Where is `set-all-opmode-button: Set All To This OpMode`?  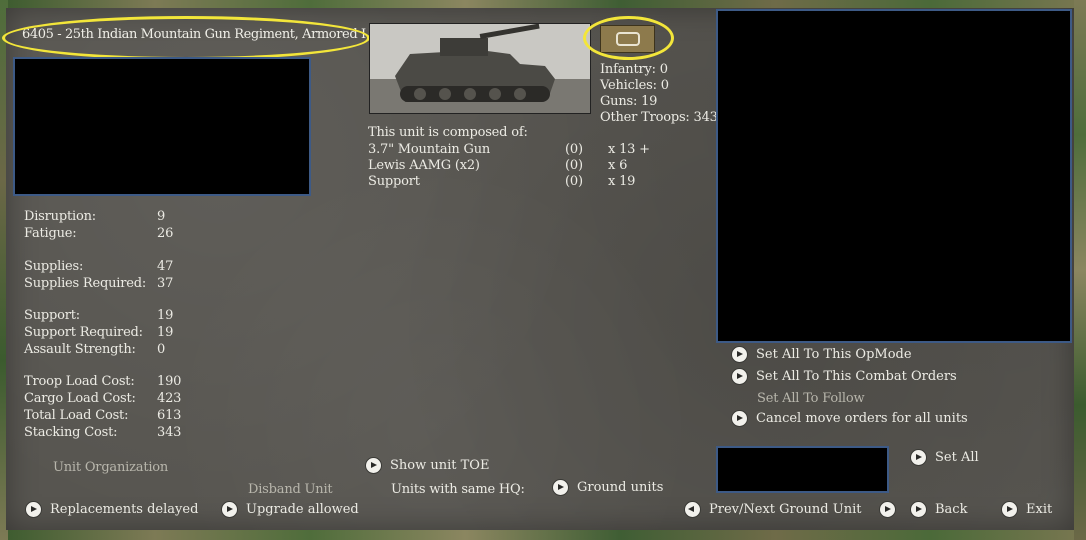
set-all-opmode-button: Set All To This OpMode is located at coordinates (822, 354).